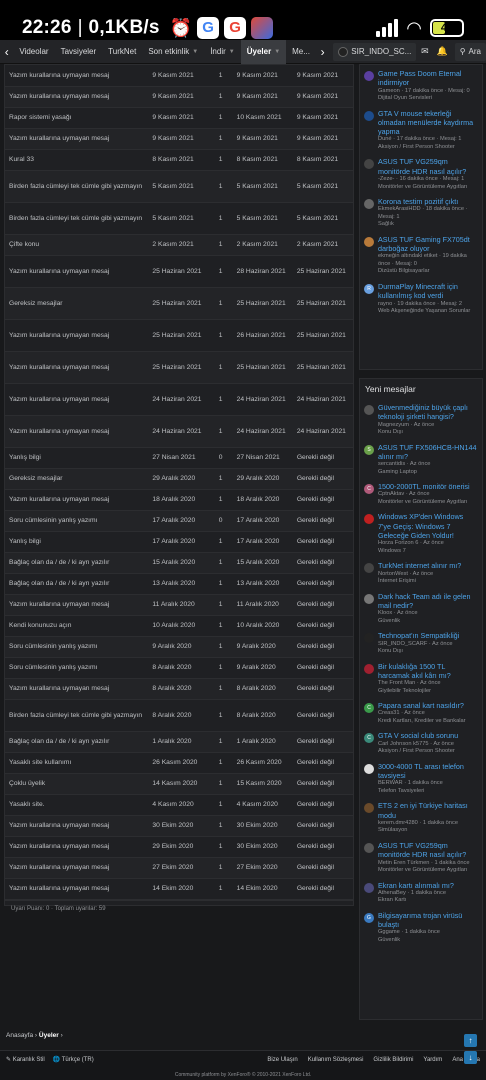  I want to click on nav-scroll-right-icon: ›, so click(322, 52).